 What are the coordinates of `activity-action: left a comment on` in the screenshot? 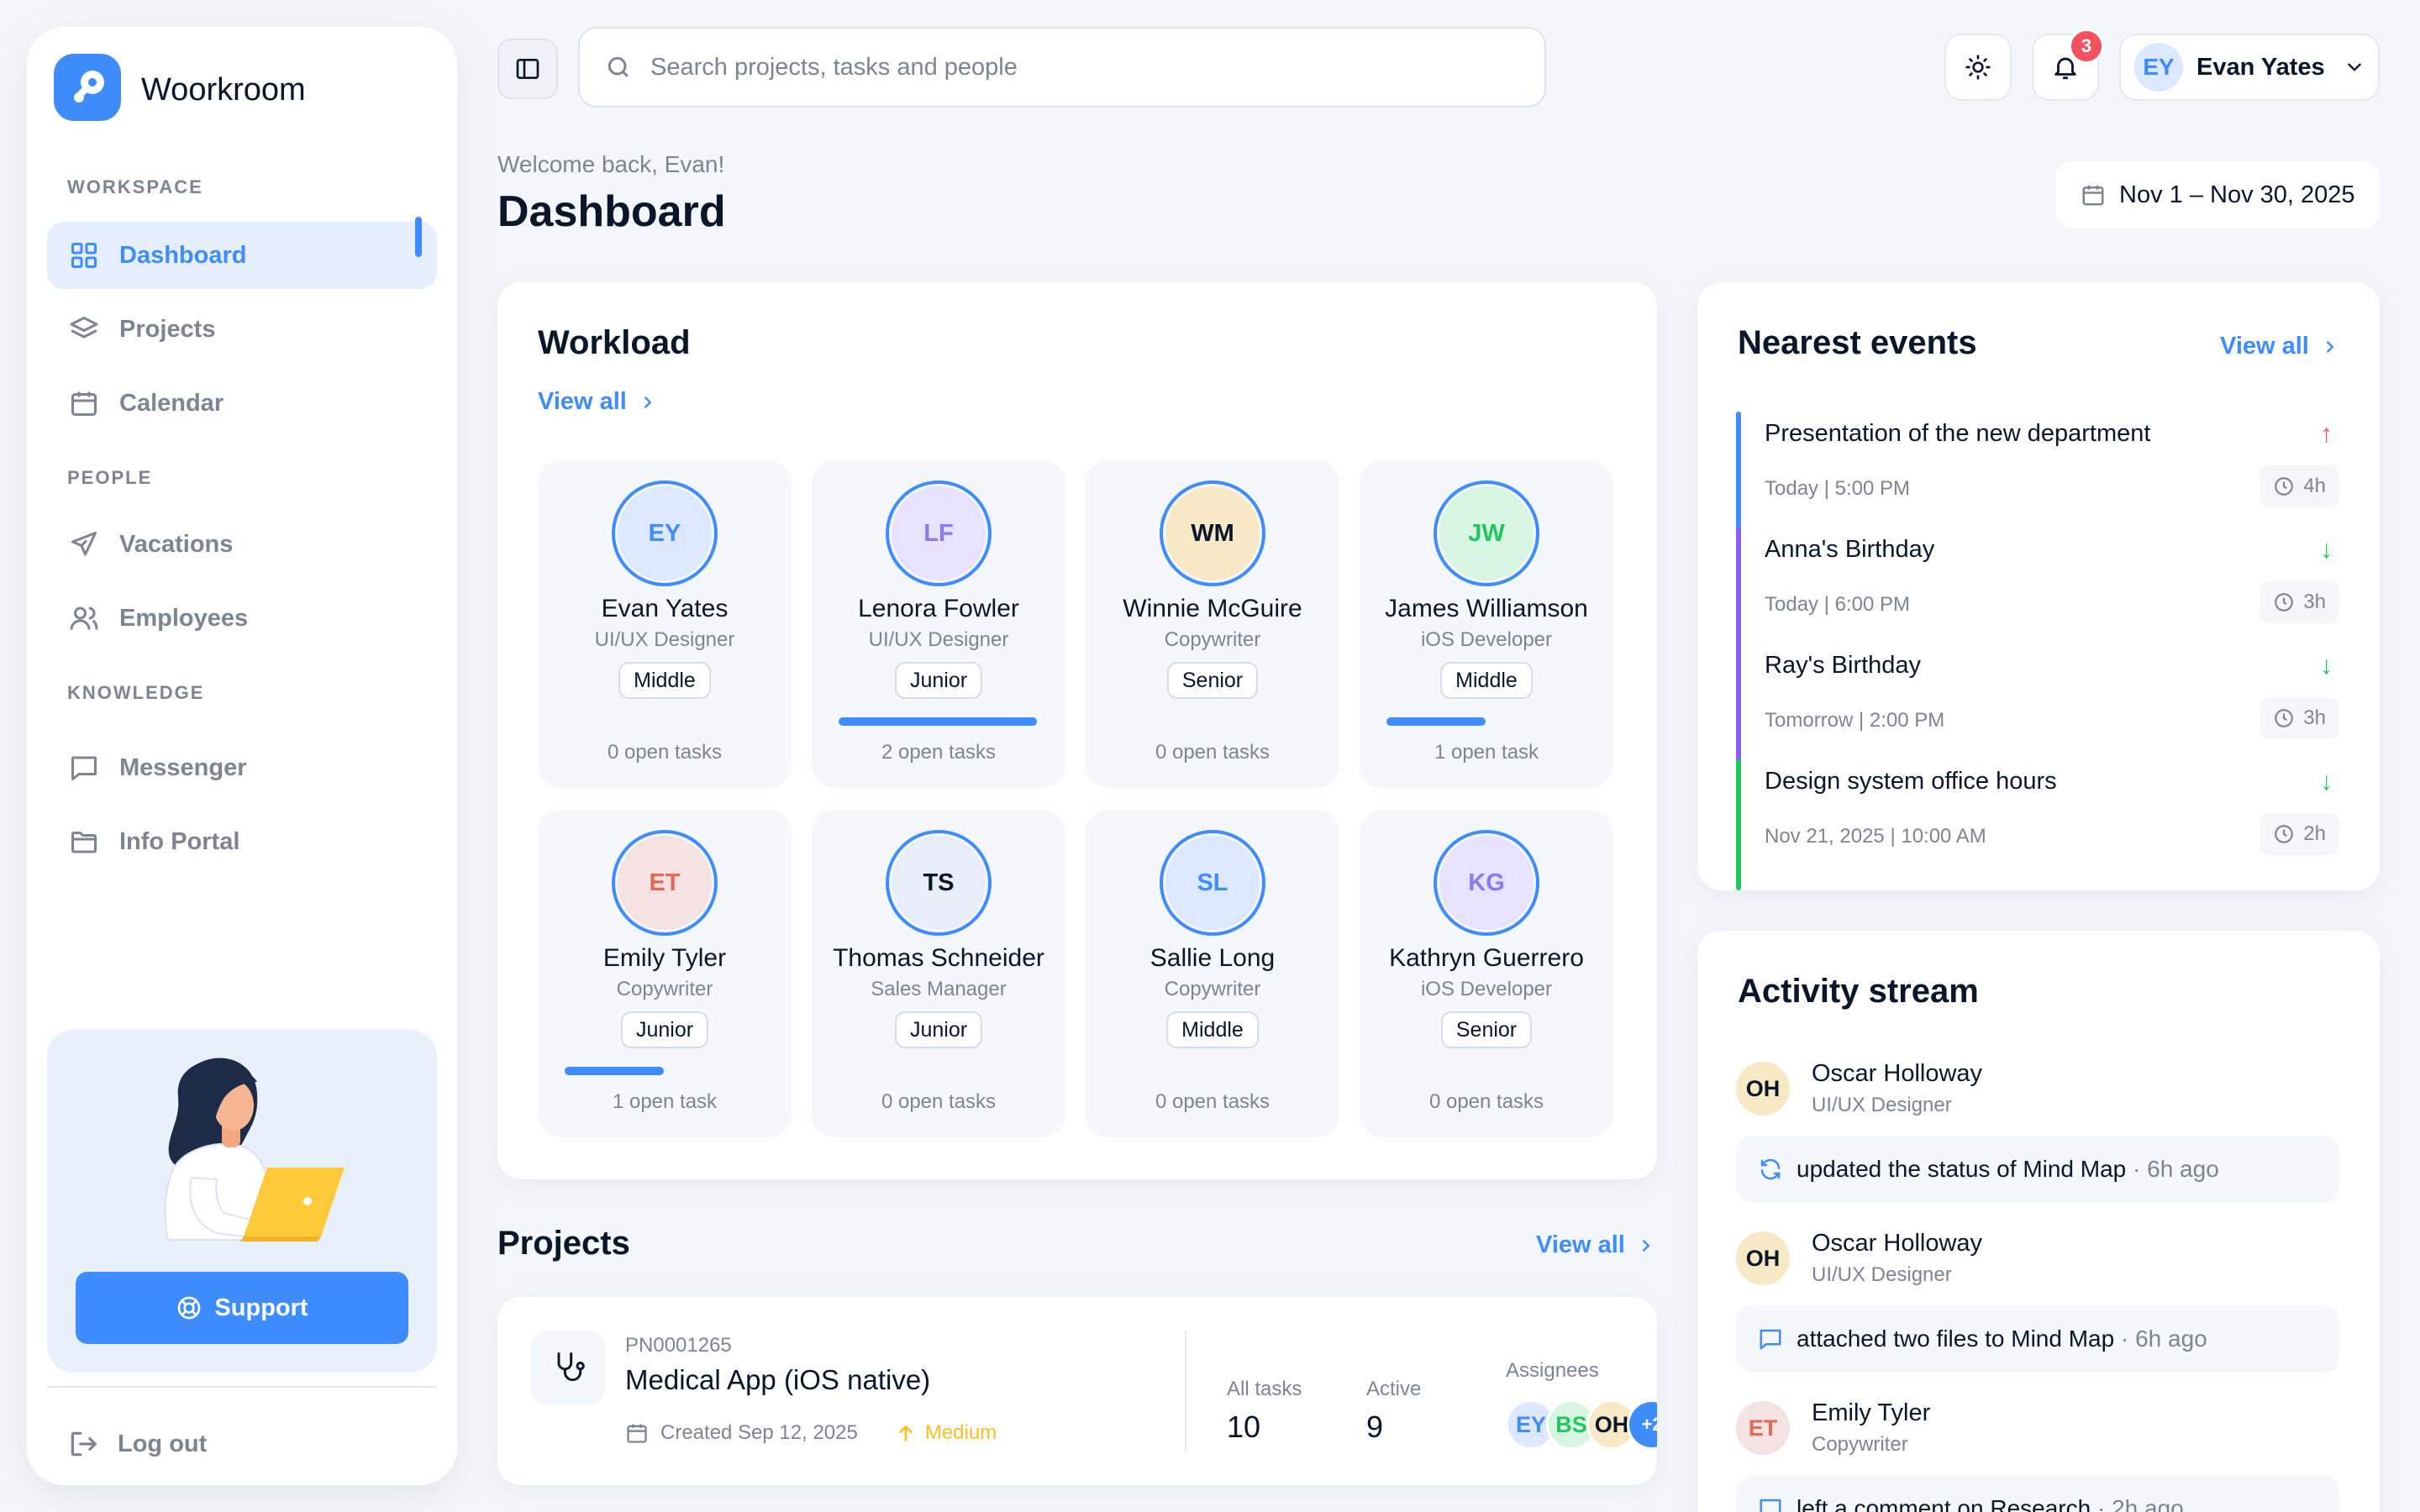 It's located at (1890, 1503).